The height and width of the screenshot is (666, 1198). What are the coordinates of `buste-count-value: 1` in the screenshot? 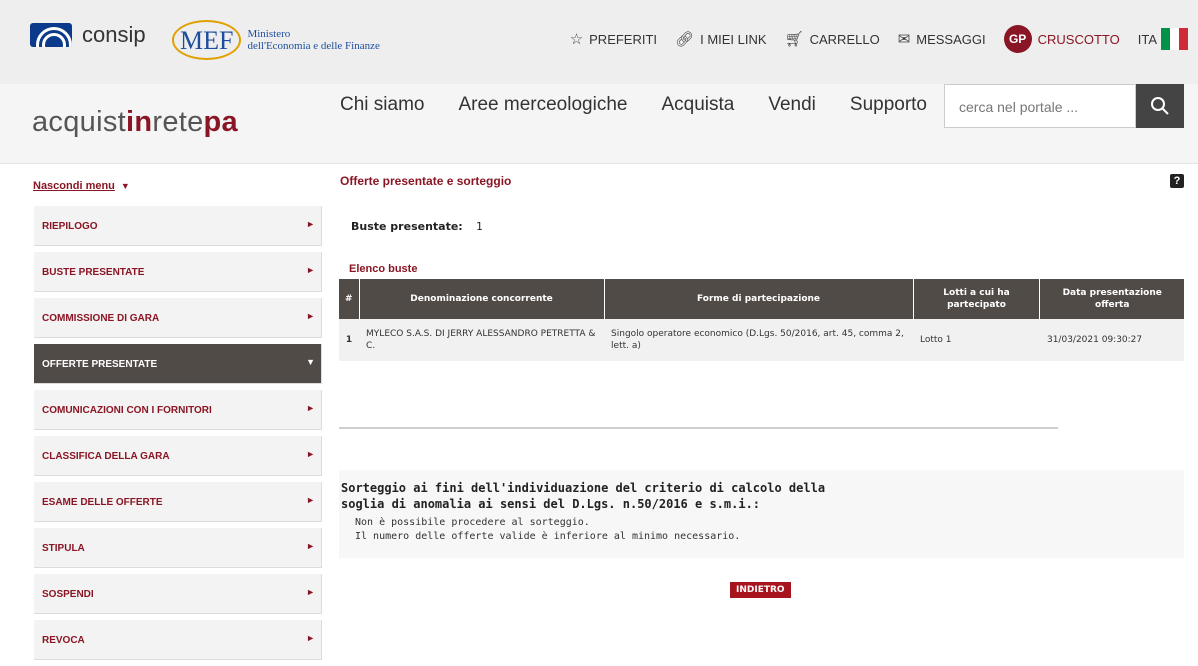 It's located at (479, 226).